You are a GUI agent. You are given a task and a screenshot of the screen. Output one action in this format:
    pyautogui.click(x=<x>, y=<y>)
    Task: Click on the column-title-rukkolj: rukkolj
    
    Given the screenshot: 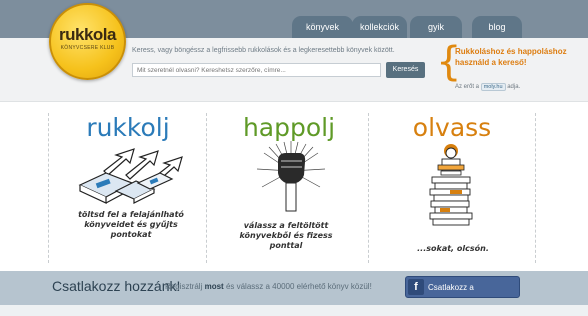 What is the action you would take?
    pyautogui.click(x=128, y=127)
    